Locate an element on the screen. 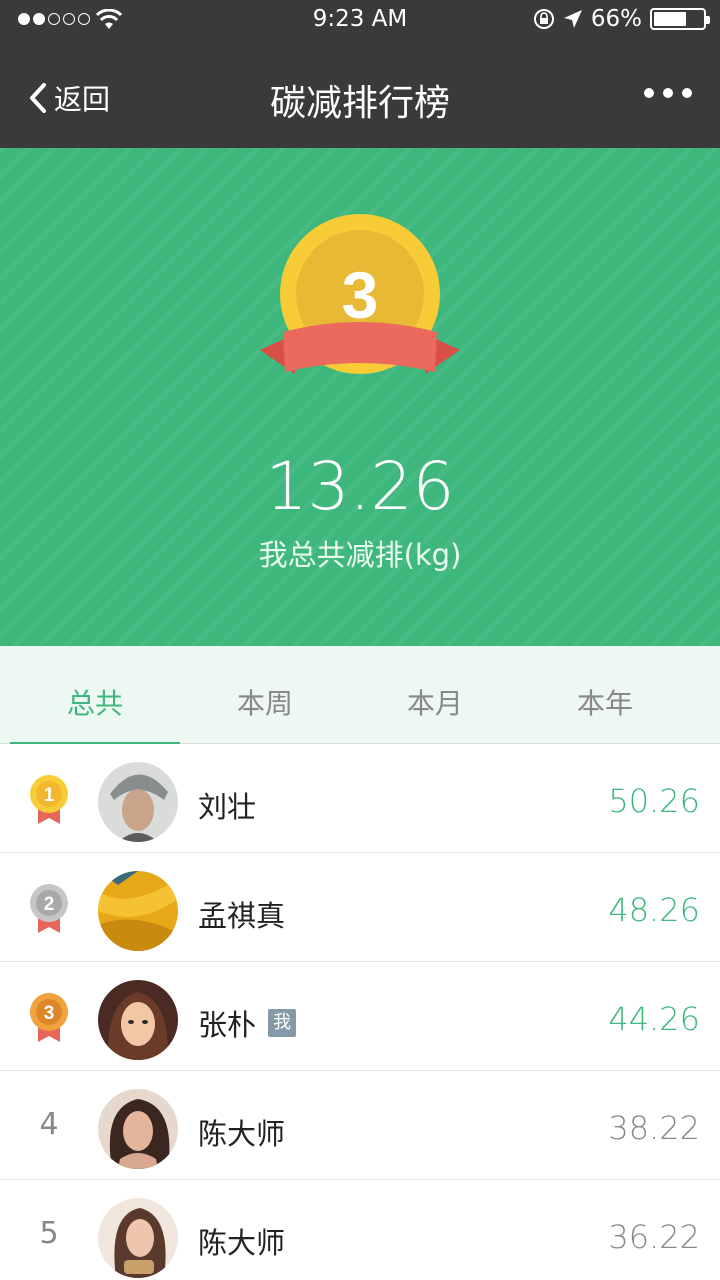 This screenshot has height=1280, width=720. battery-icon is located at coordinates (680, 19).